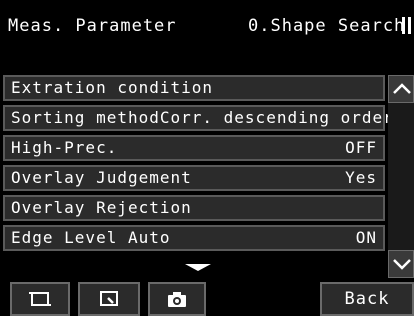  Describe the element at coordinates (112, 87) in the screenshot. I see `row-label: Extration condition` at that location.